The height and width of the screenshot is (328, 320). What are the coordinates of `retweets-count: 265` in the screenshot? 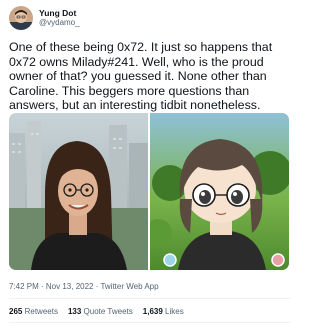 It's located at (16, 311).